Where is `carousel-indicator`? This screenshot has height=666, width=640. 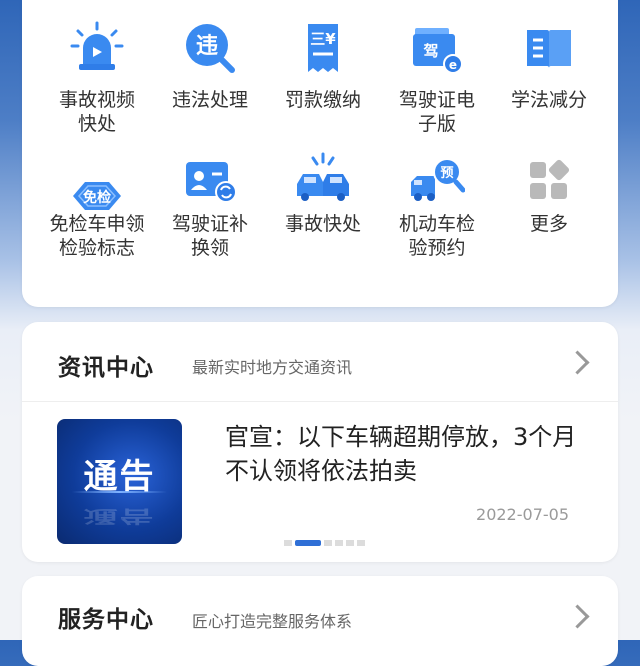 carousel-indicator is located at coordinates (326, 543).